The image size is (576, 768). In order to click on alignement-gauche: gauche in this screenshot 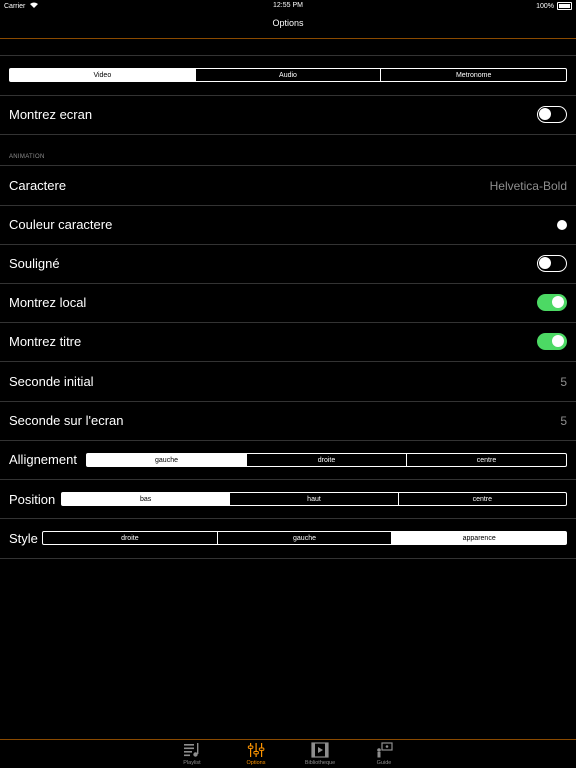, I will do `click(166, 460)`.